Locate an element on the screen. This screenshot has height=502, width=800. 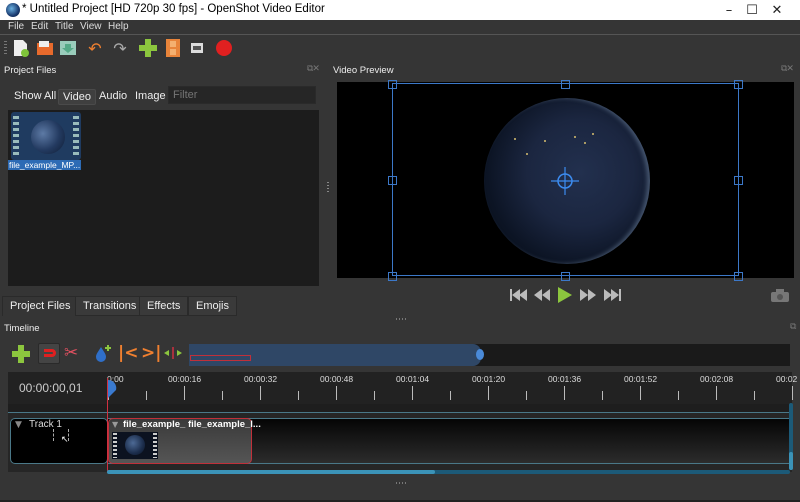
new-project-icon is located at coordinates (21, 48).